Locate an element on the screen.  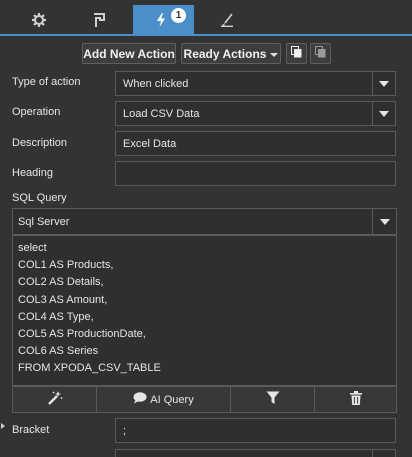
brush-icon is located at coordinates (227, 20).